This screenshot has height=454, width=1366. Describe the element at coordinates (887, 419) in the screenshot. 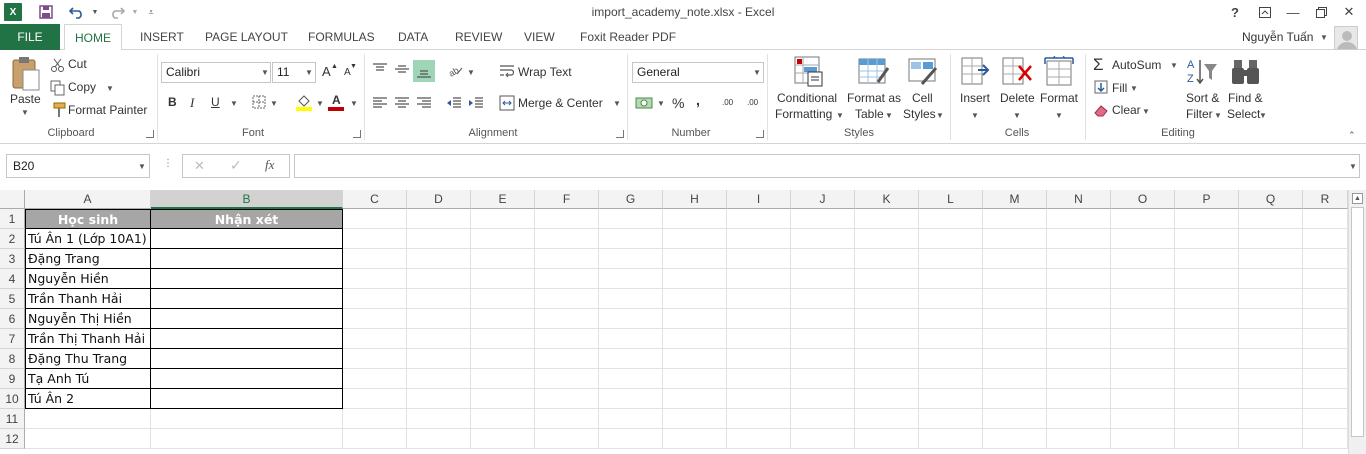

I see `cell-k11` at that location.